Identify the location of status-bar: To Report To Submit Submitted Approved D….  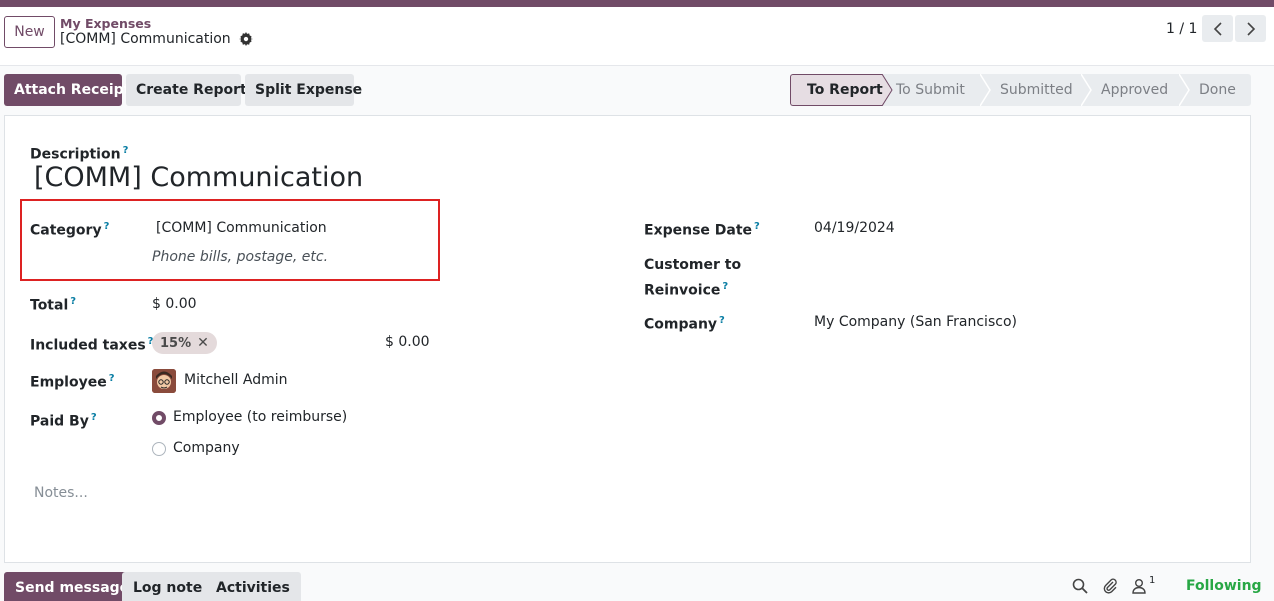
(1020, 90).